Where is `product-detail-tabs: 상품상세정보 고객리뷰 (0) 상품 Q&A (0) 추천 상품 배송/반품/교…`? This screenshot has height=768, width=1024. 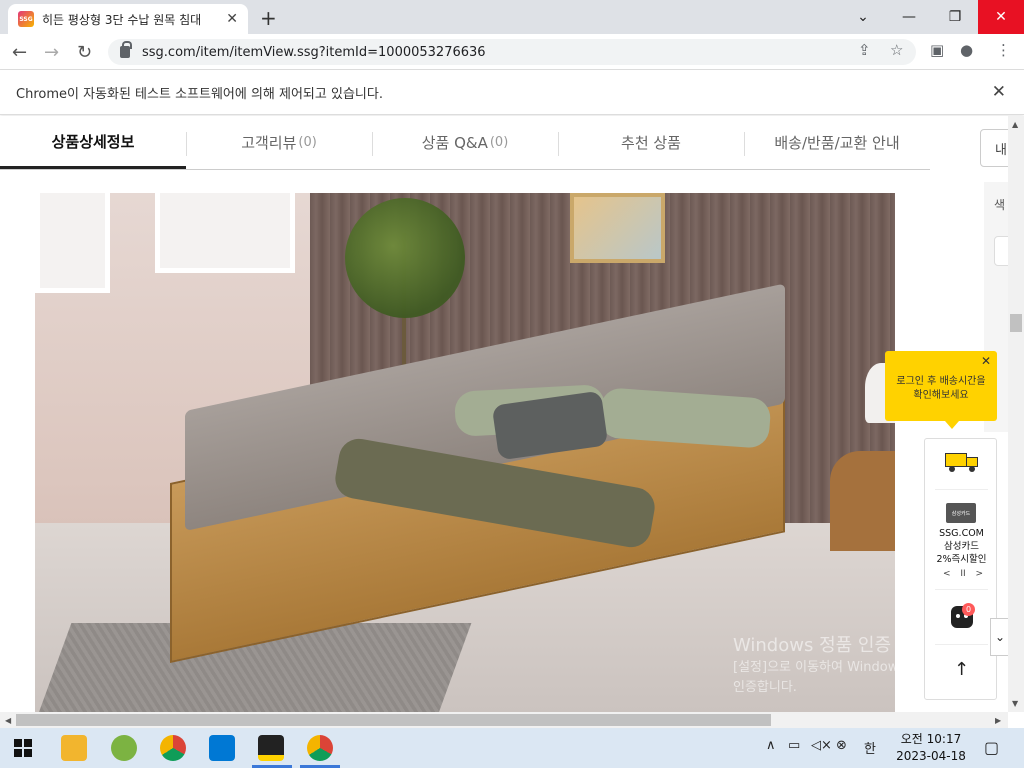
product-detail-tabs: 상품상세정보 고객리뷰 (0) 상품 Q&A (0) 추천 상품 배송/반품/교… is located at coordinates (465, 143).